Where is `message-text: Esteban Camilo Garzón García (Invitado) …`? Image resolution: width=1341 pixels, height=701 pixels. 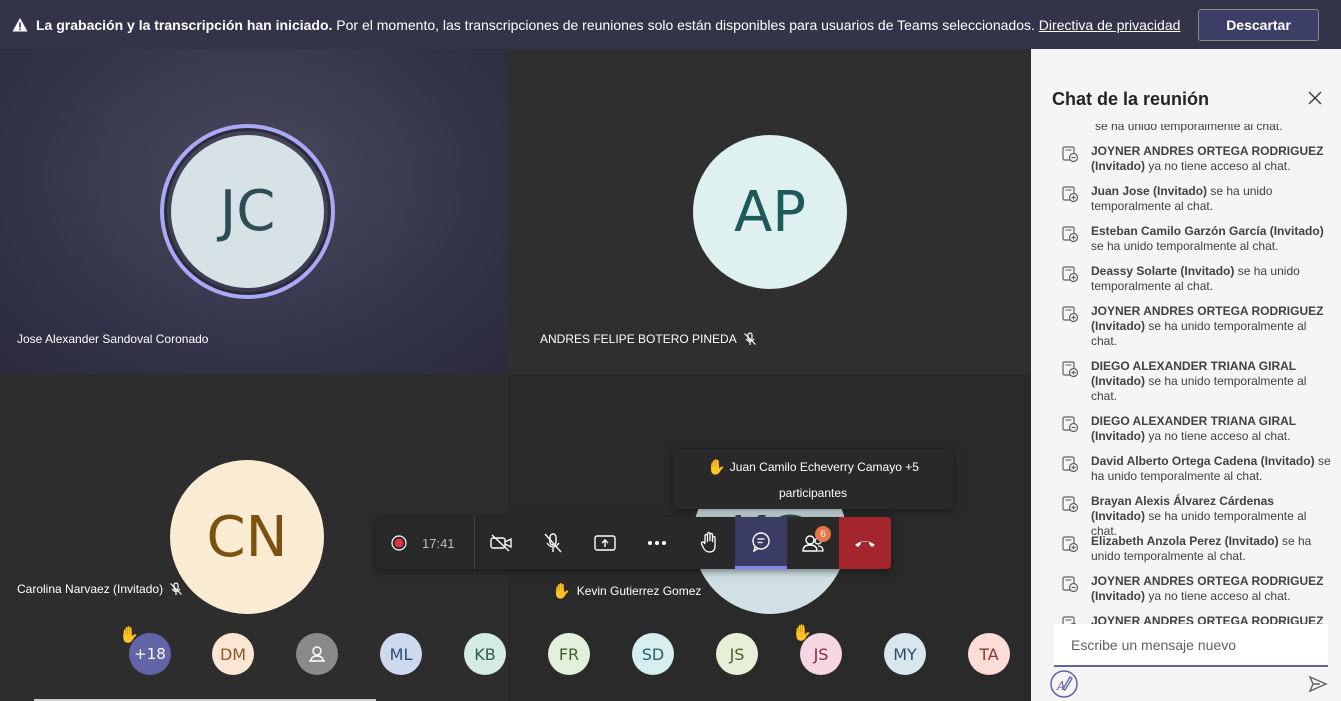 message-text: Esteban Camilo Garzón García (Invitado) … is located at coordinates (1211, 239).